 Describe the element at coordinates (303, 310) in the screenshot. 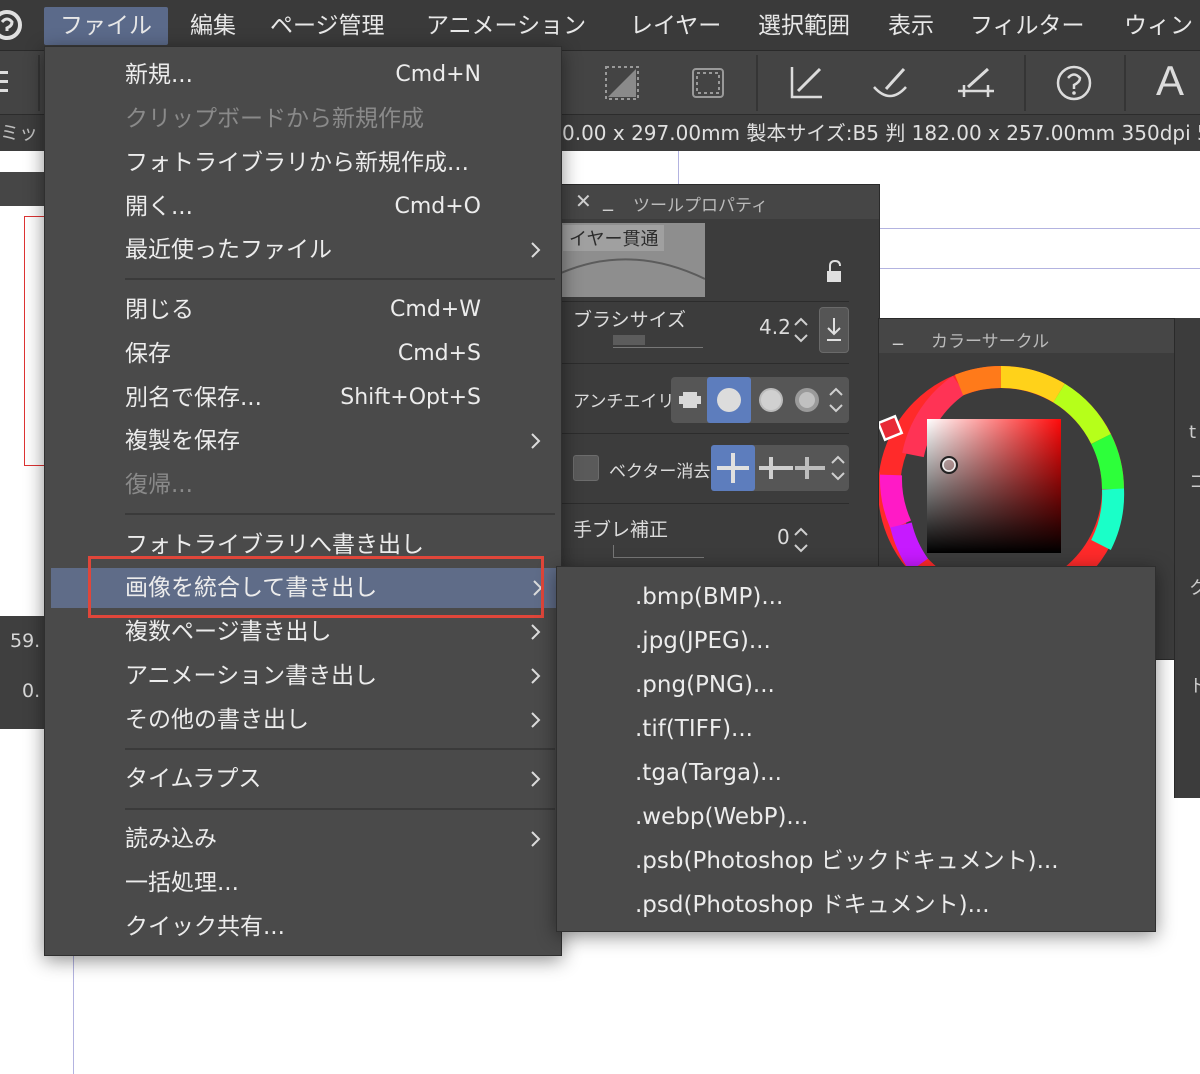

I see `menu-item-close: 閉じる Cmd+W` at that location.